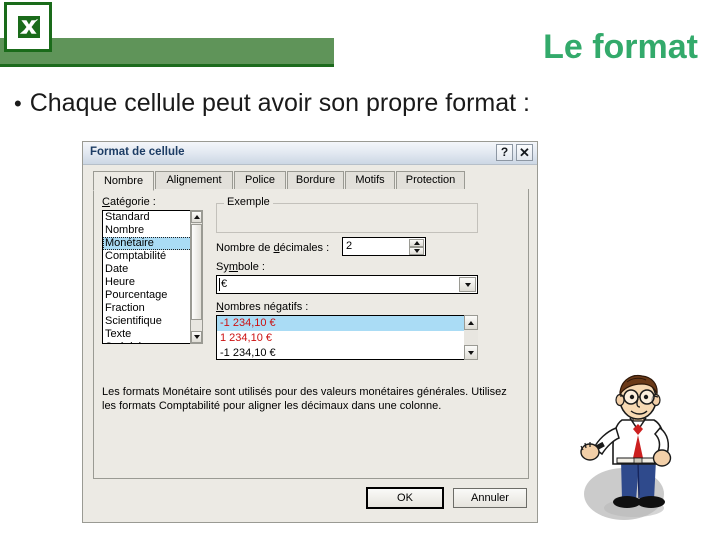  What do you see at coordinates (405, 498) in the screenshot?
I see `ok-button: OK` at bounding box center [405, 498].